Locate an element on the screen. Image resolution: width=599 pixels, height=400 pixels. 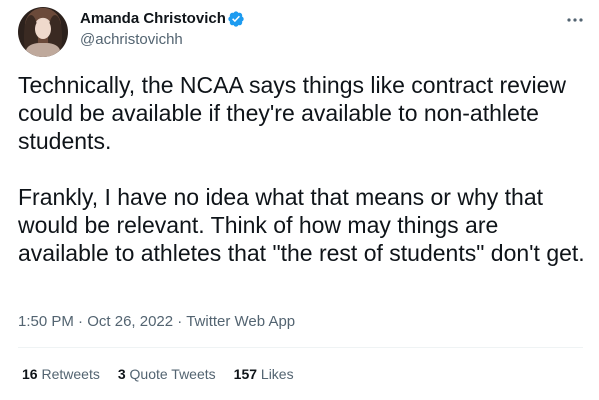
avatar-shirt is located at coordinates (43, 50).